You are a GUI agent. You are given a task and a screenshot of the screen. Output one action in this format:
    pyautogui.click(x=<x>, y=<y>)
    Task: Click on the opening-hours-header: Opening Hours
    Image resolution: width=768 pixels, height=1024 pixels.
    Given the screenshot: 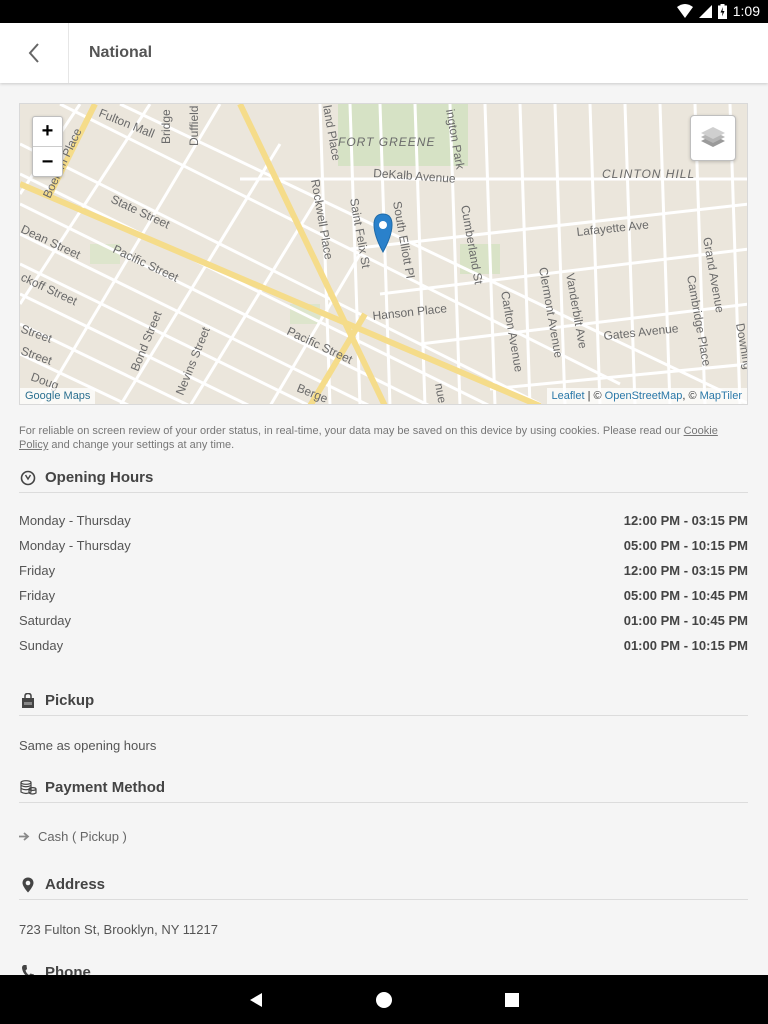 What is the action you would take?
    pyautogui.click(x=383, y=478)
    